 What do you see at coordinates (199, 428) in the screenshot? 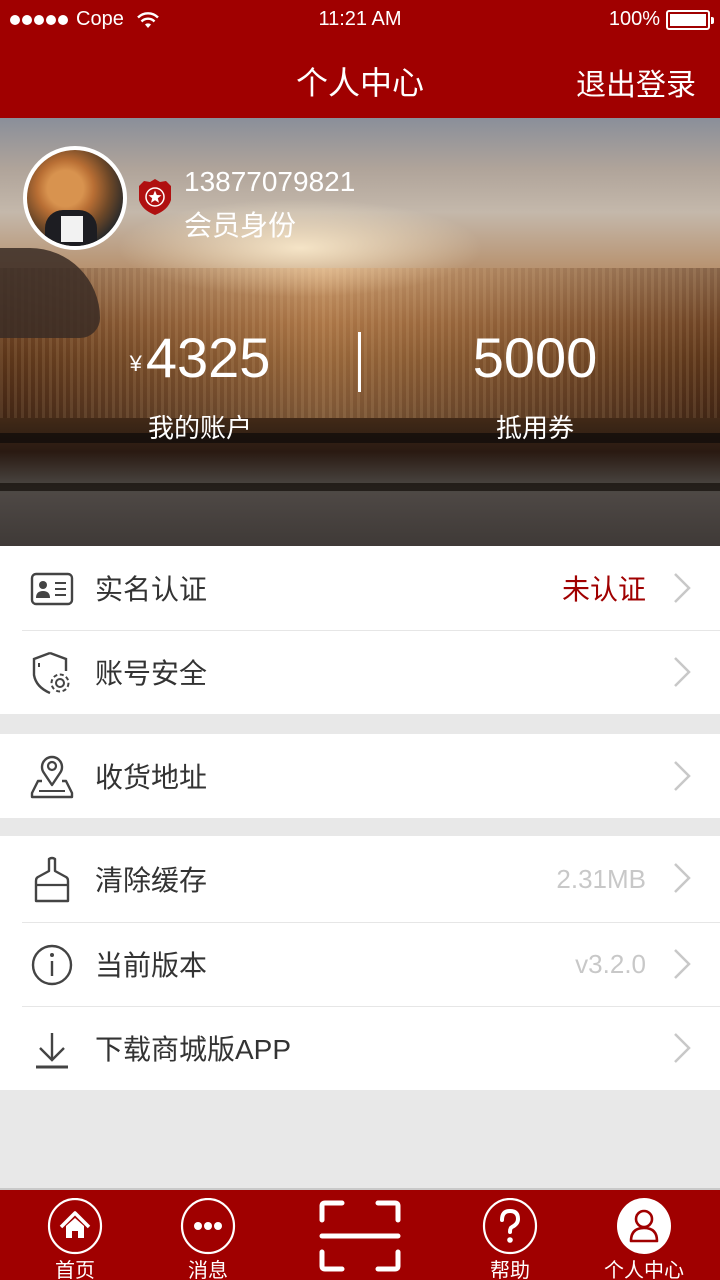
I see `account-label: 我的账户` at bounding box center [199, 428].